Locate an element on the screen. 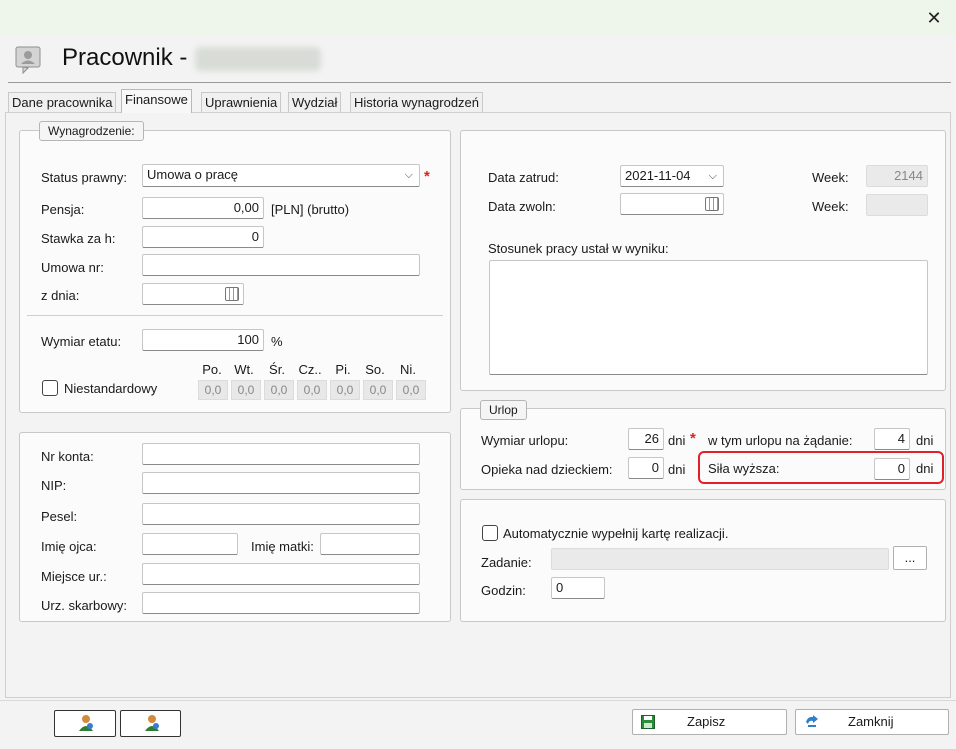  niestandardowy-checkbox is located at coordinates (50, 388).